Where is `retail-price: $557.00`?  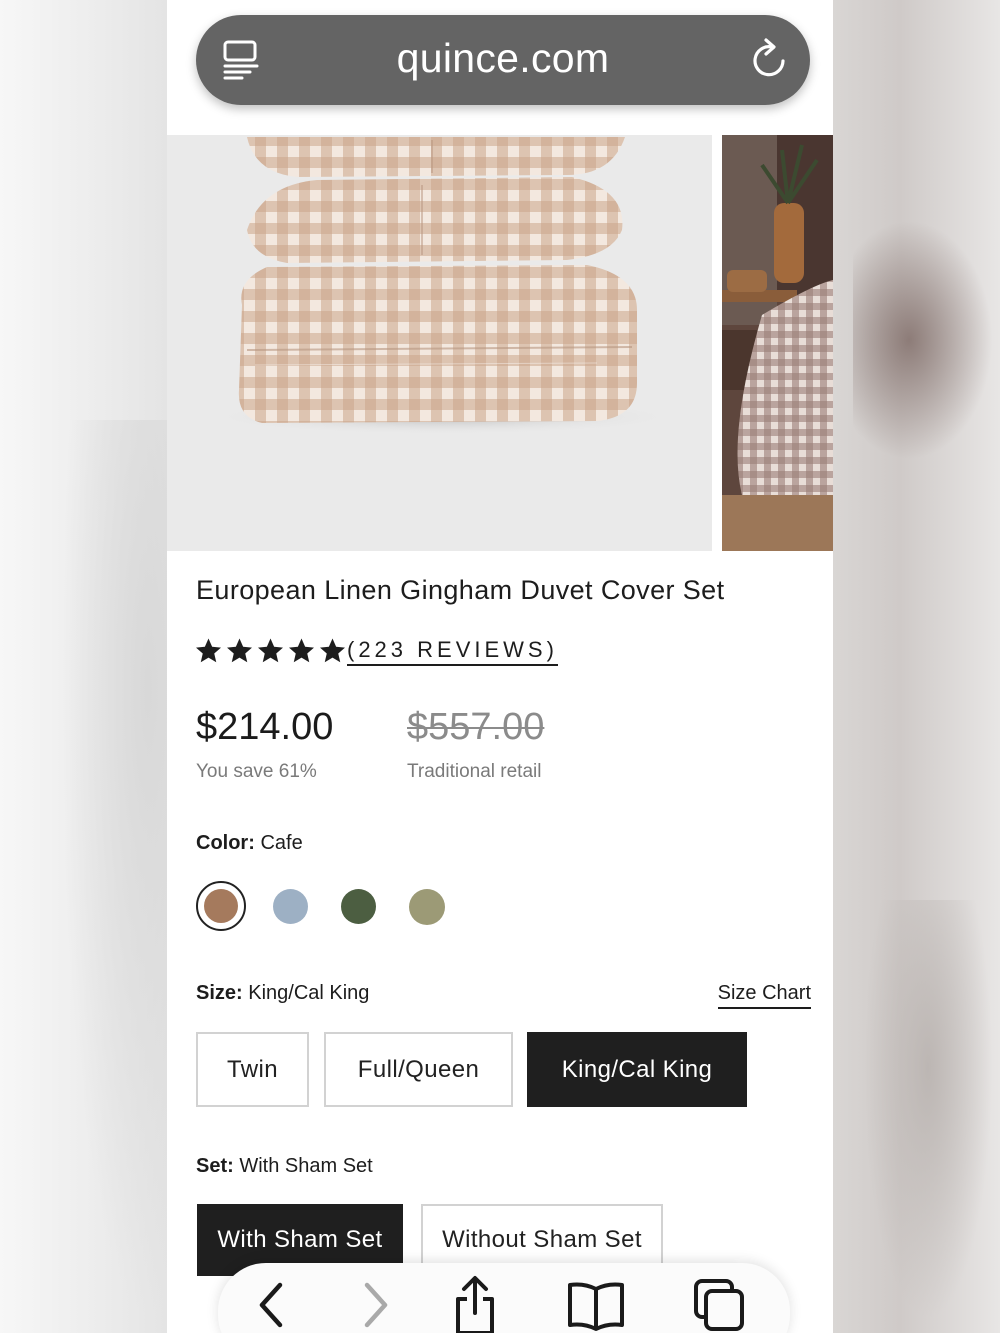
retail-price: $557.00 is located at coordinates (476, 727).